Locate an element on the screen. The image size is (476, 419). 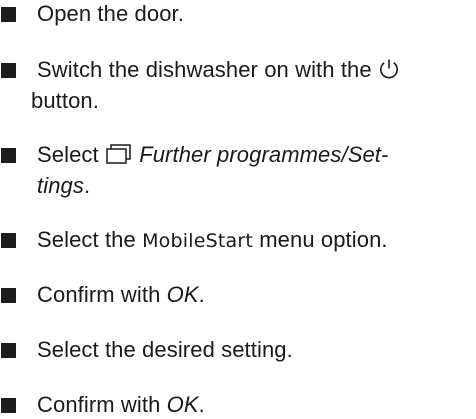
step-open-door: Open the door. is located at coordinates (235, 14).